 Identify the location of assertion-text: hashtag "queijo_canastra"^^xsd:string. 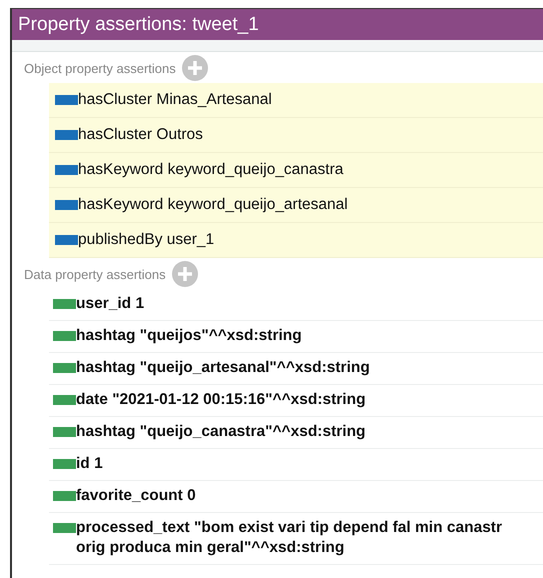
(221, 432).